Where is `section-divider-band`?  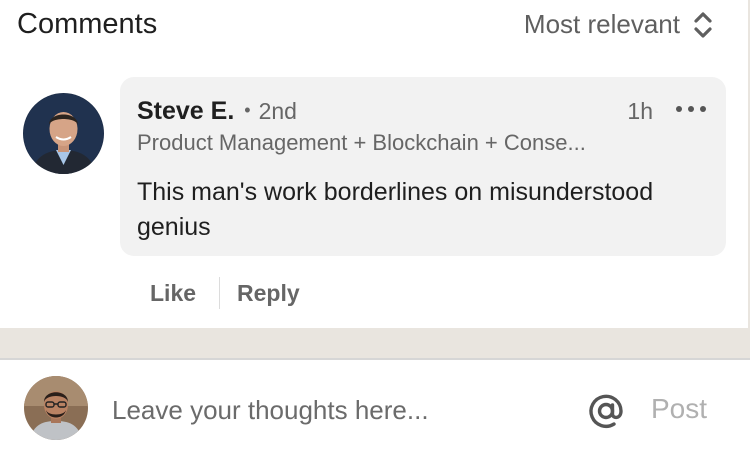
section-divider-band is located at coordinates (375, 343).